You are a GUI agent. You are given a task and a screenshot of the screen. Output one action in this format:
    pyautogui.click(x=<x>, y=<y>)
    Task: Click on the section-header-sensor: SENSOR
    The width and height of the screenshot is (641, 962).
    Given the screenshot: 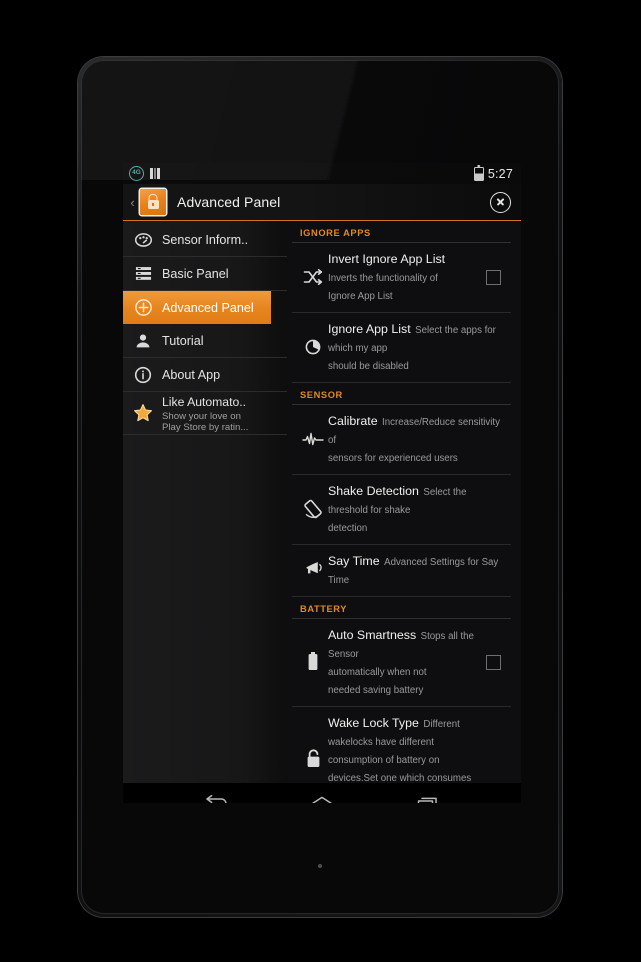 What is the action you would take?
    pyautogui.click(x=401, y=394)
    